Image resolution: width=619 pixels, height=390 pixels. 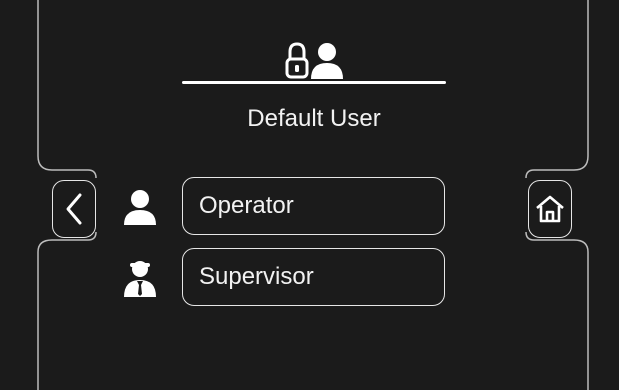 I want to click on lock-user-icon, so click(x=314, y=60).